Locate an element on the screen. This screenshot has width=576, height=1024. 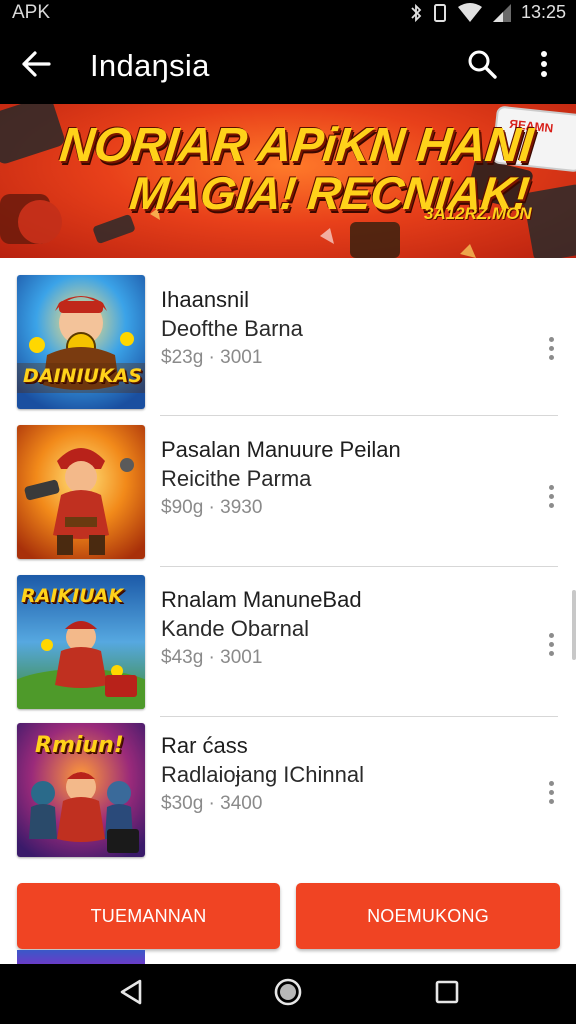
system-nav-bar is located at coordinates (288, 994).